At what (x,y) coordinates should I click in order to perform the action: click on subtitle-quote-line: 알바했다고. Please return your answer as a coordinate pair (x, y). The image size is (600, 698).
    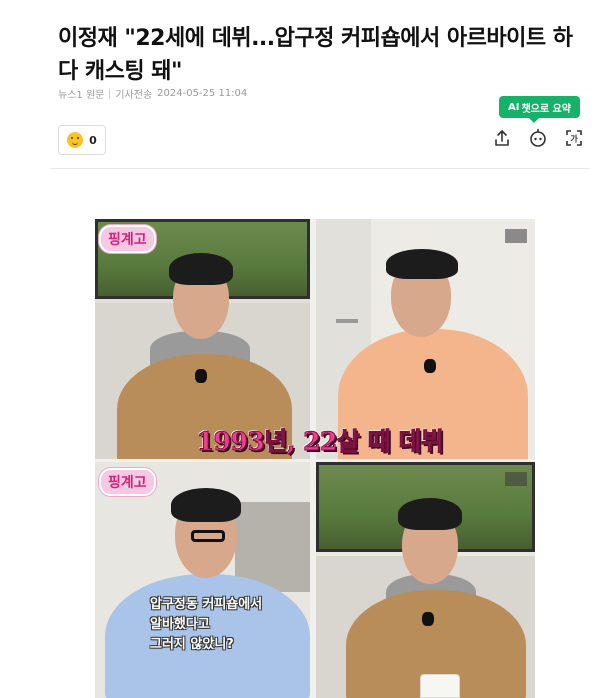
    Looking at the image, I should click on (180, 624).